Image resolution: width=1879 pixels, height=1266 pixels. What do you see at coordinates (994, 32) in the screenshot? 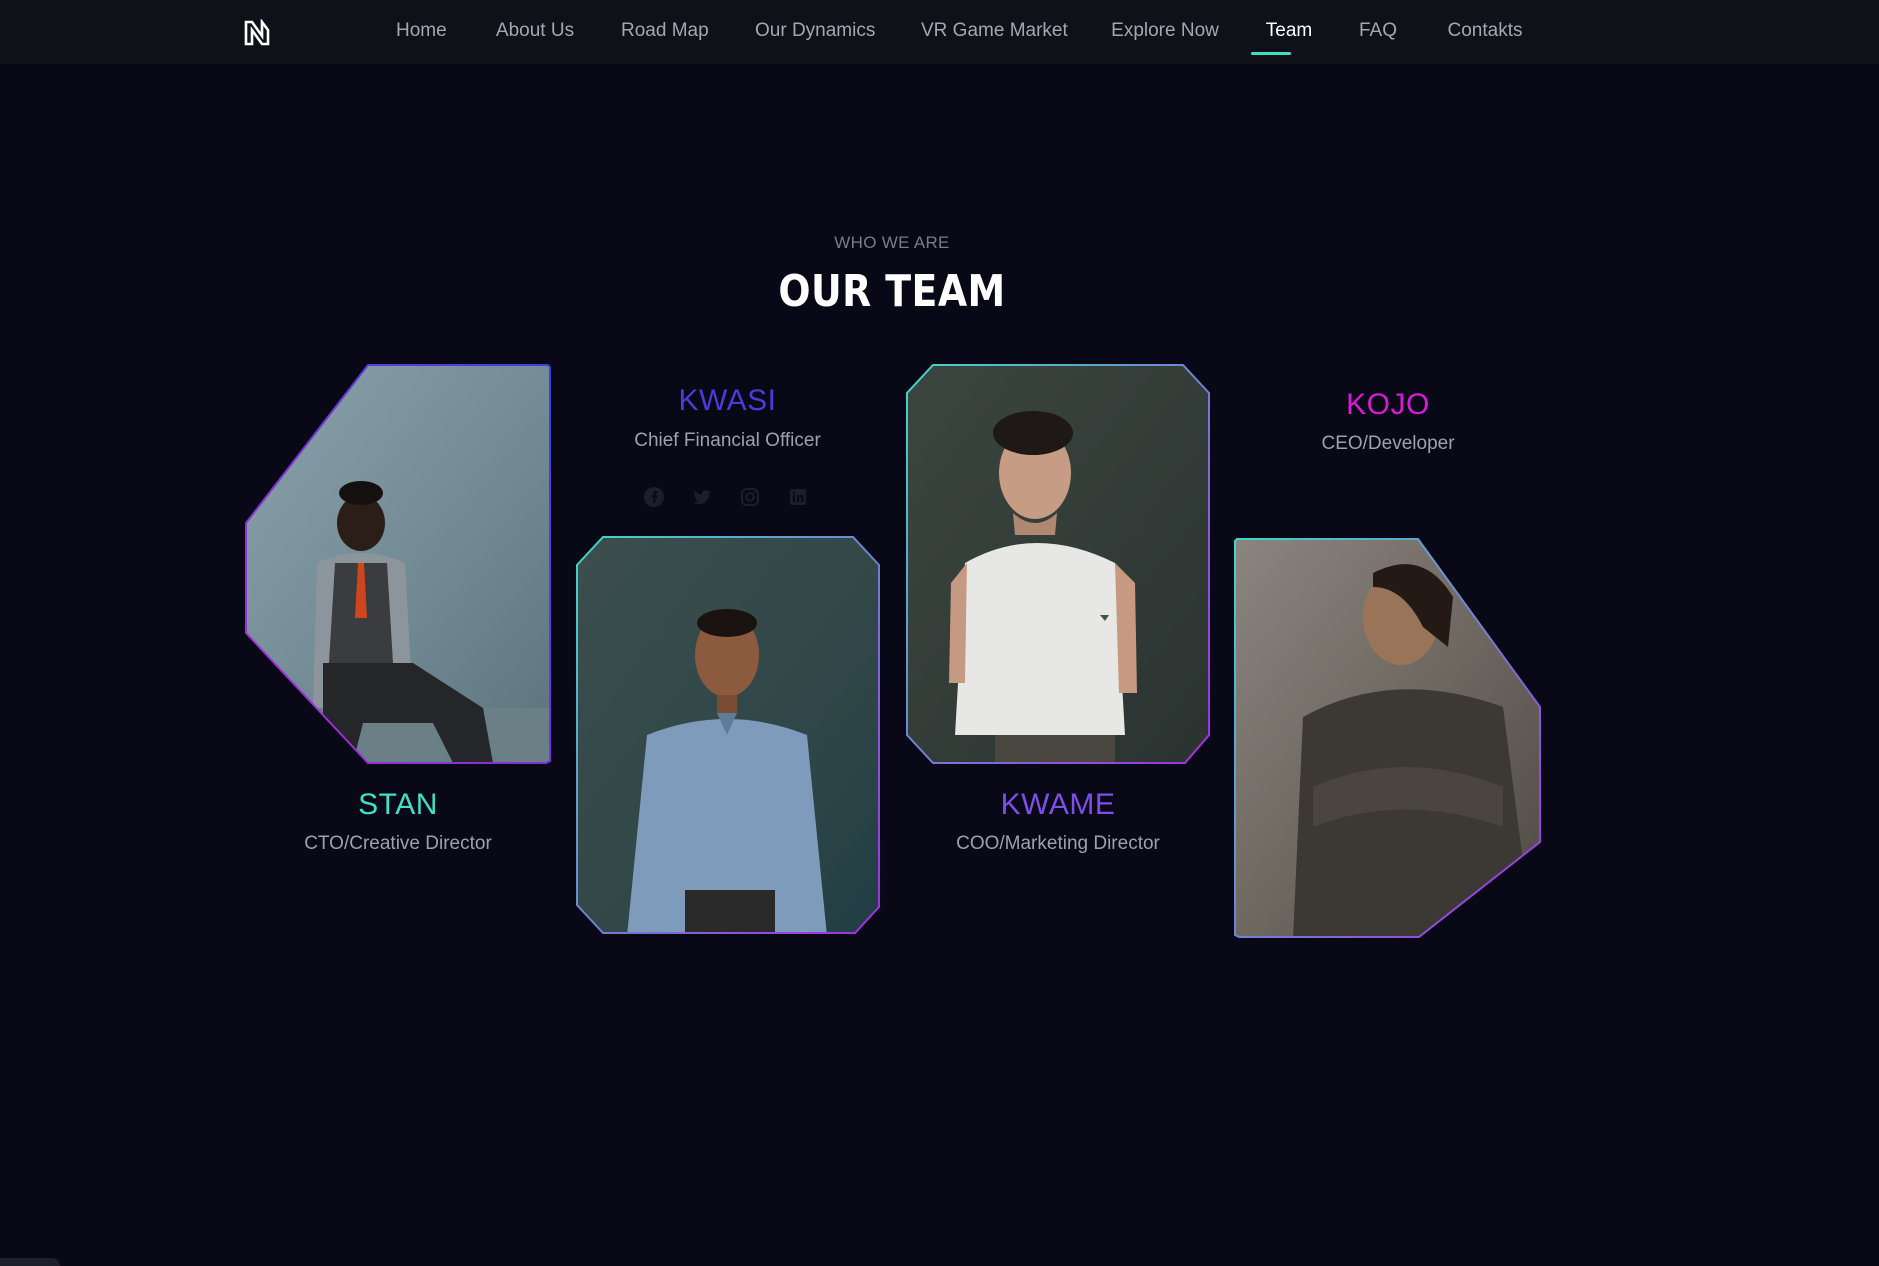
I see `nav-item-vr-game-market: VR Game Market` at bounding box center [994, 32].